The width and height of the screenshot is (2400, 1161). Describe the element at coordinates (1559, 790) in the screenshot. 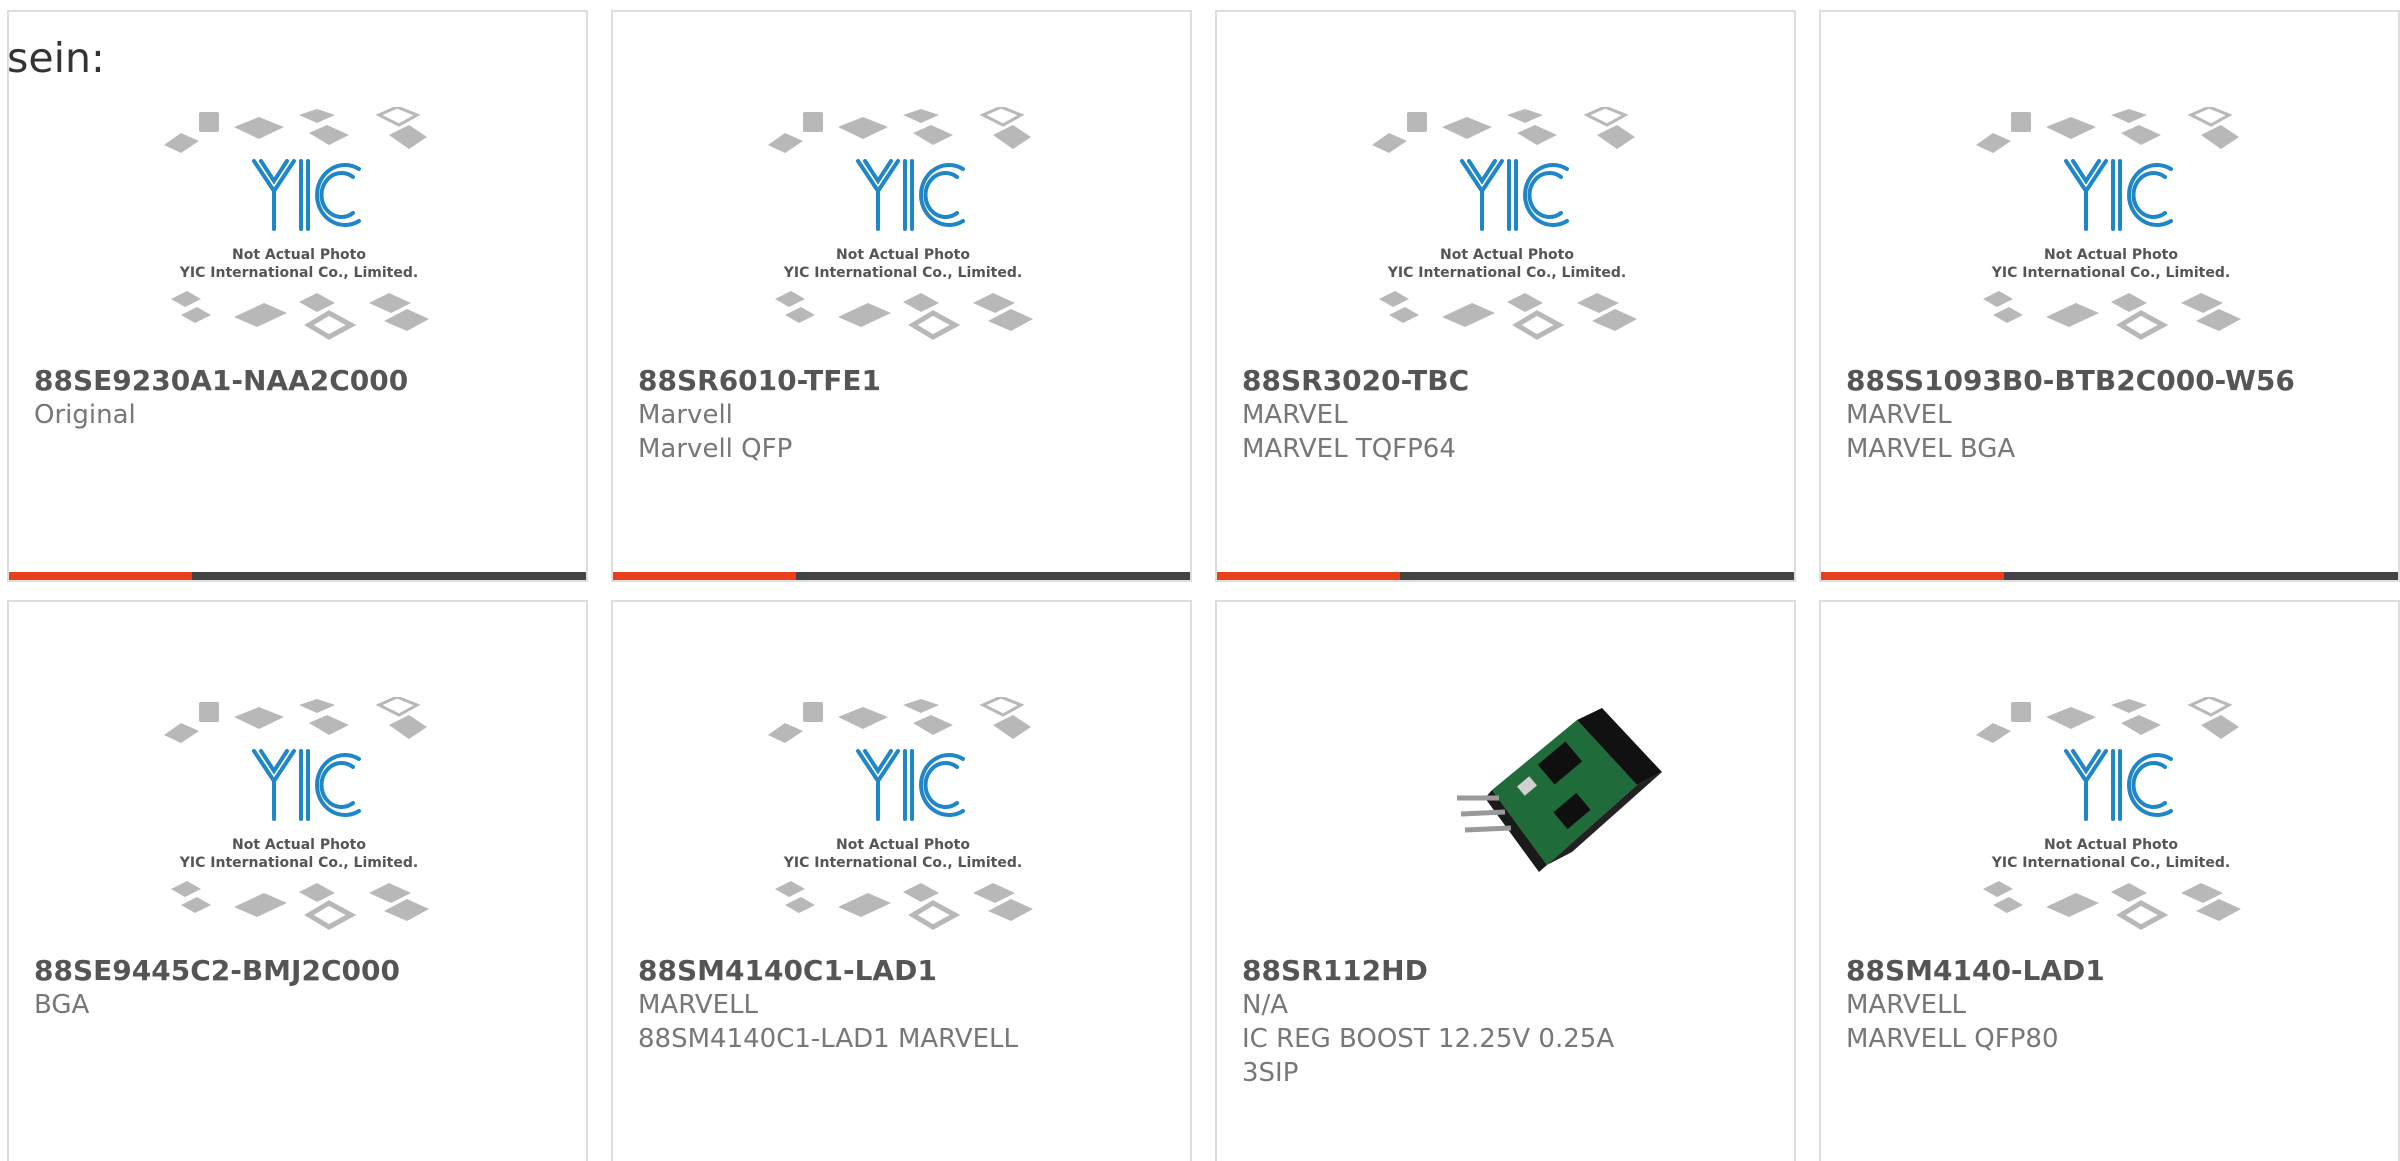

I see `product-photo-icon` at that location.